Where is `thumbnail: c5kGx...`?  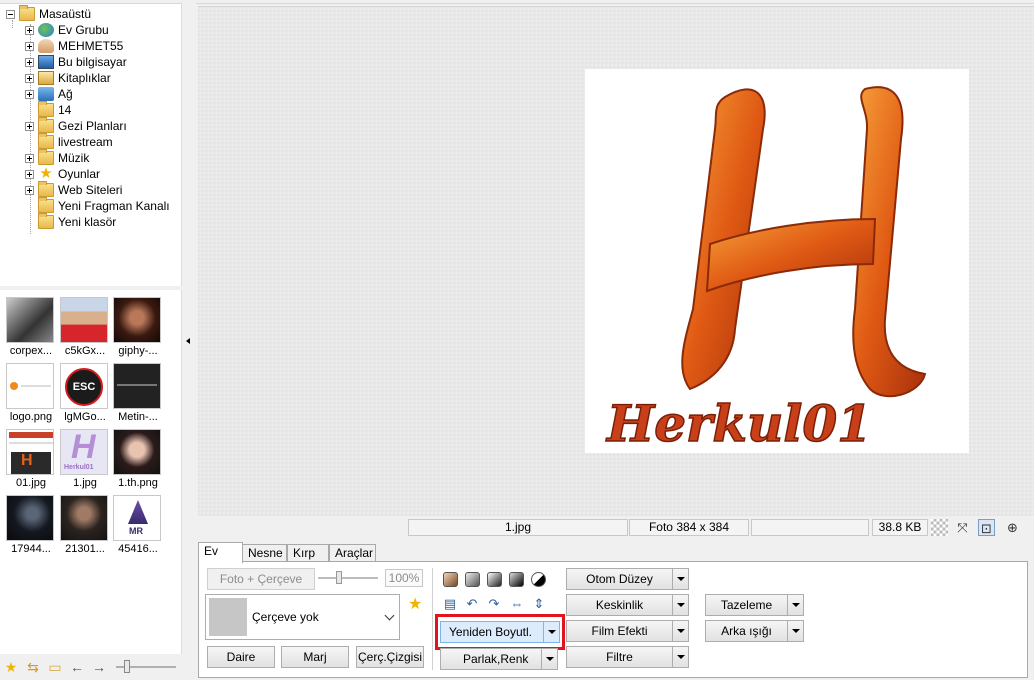
thumbnail: c5kGx... is located at coordinates (85, 329).